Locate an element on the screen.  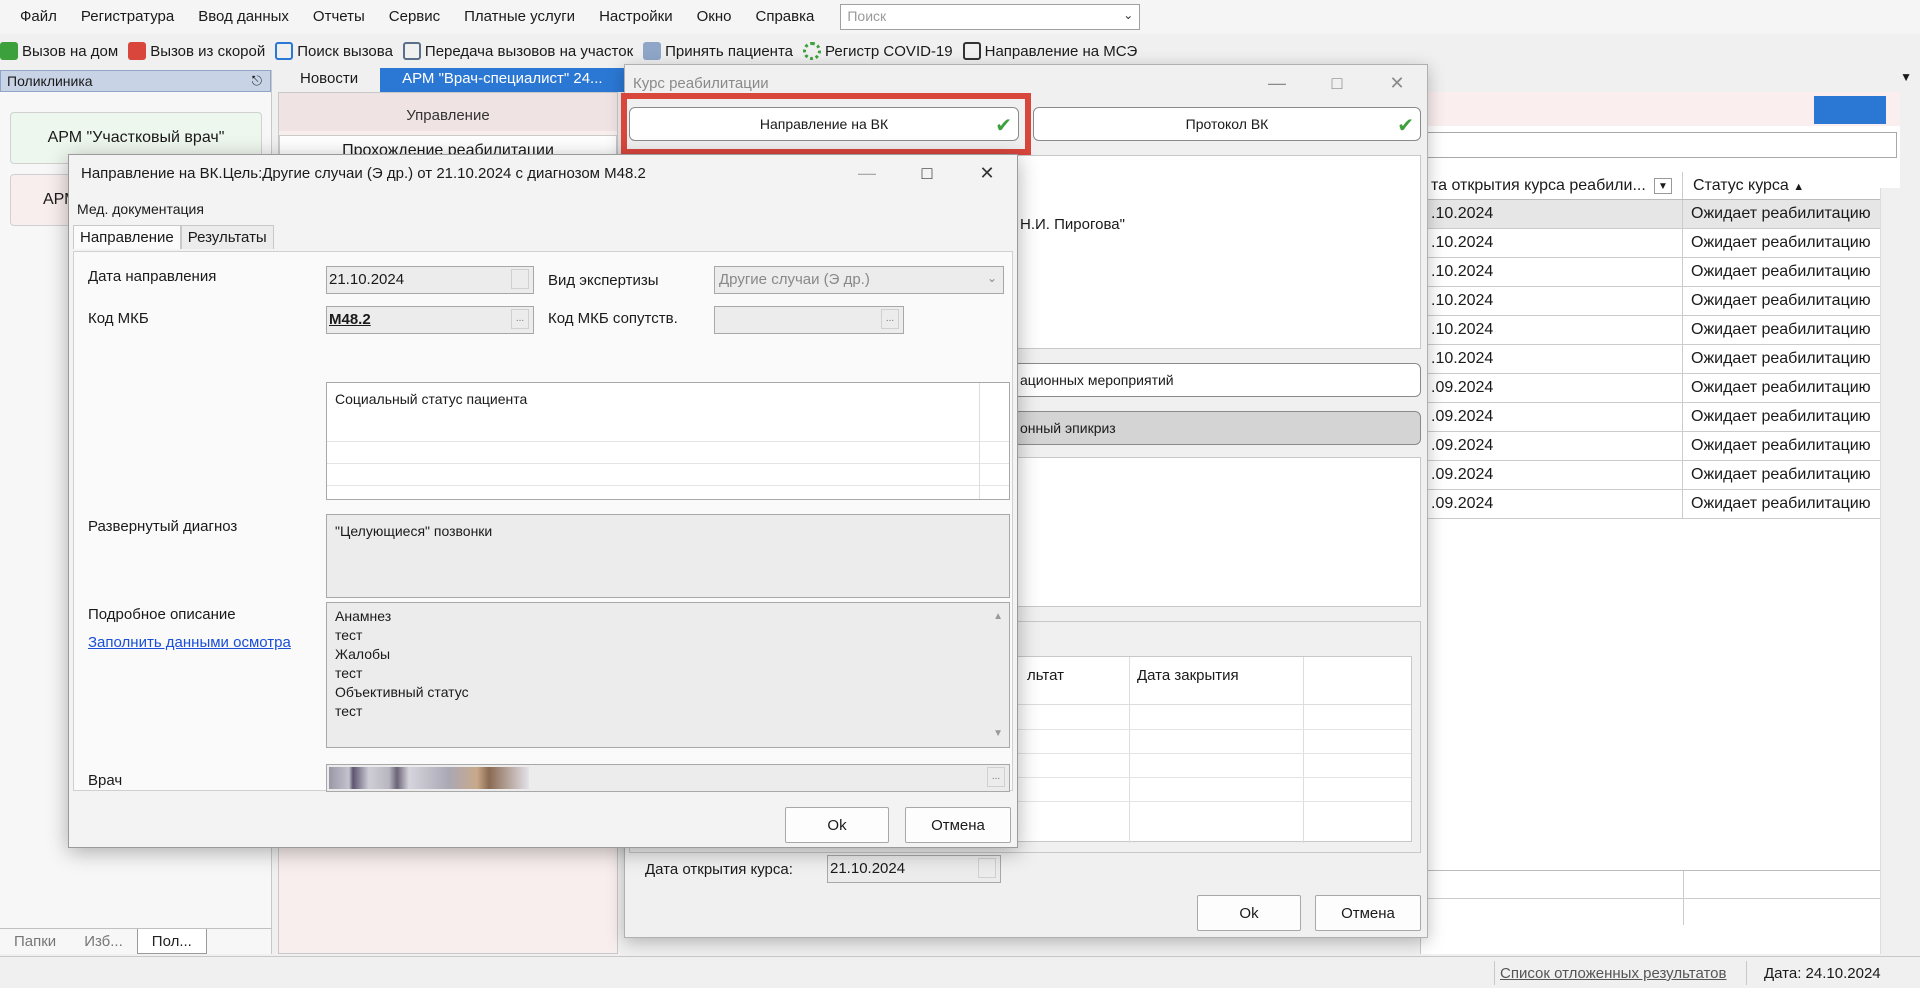
vk-tabs: Направление Результаты is located at coordinates (173, 237).